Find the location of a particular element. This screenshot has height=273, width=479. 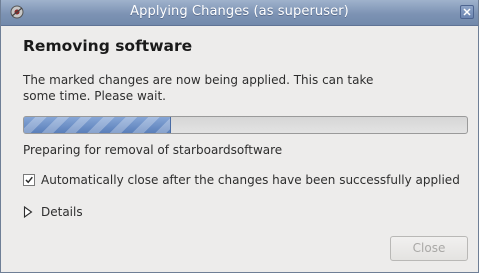

dialog-heading: Removing software is located at coordinates (108, 46).